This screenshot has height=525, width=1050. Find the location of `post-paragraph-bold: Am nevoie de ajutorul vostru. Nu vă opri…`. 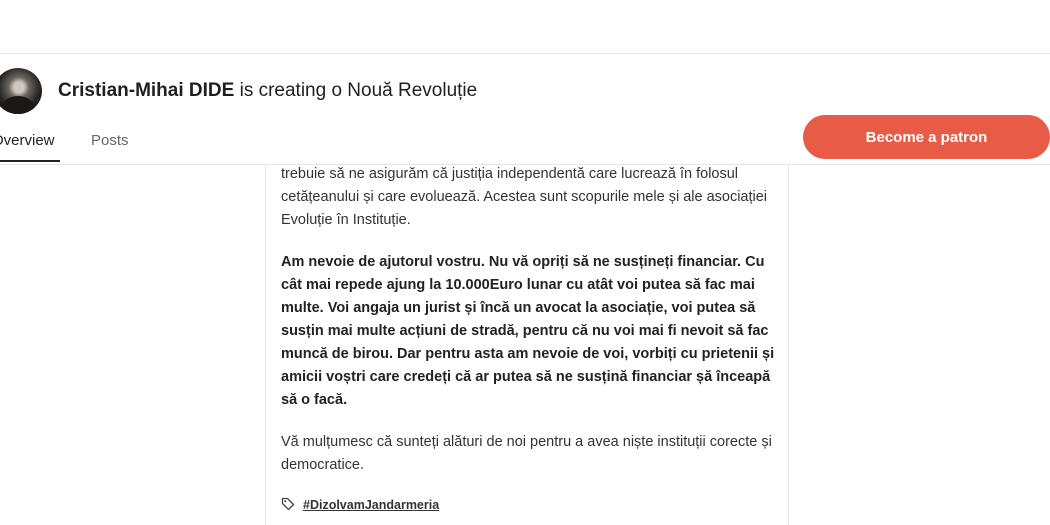

post-paragraph-bold: Am nevoie de ajutorul vostru. Nu vă opri… is located at coordinates (528, 331).